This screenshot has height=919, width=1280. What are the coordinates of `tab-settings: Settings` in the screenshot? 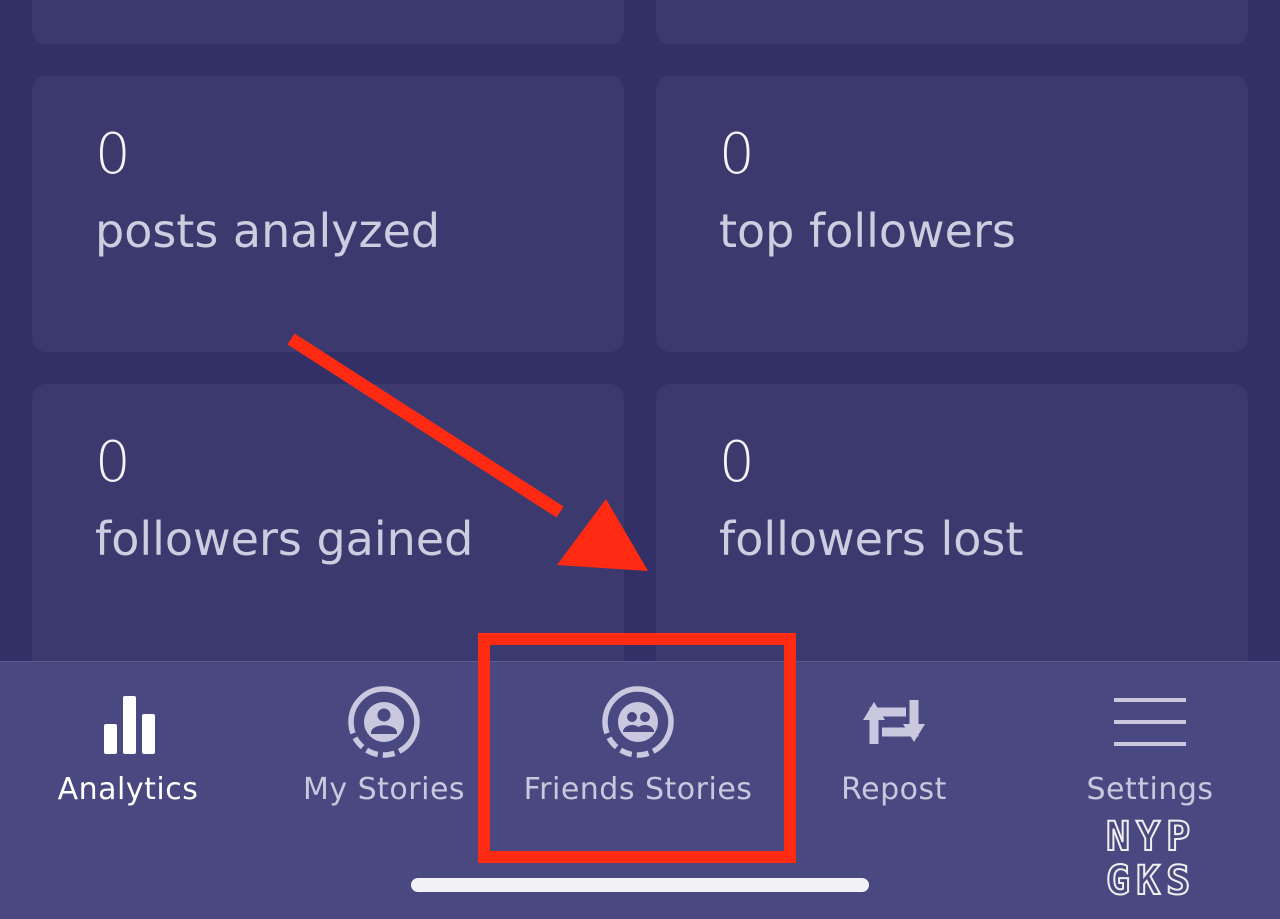 It's located at (1150, 742).